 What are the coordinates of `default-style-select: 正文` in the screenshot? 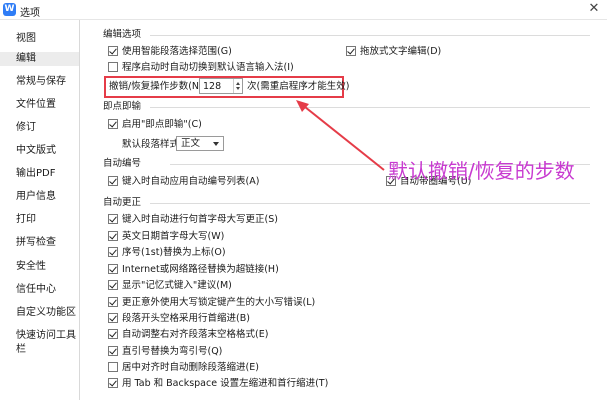 It's located at (200, 143).